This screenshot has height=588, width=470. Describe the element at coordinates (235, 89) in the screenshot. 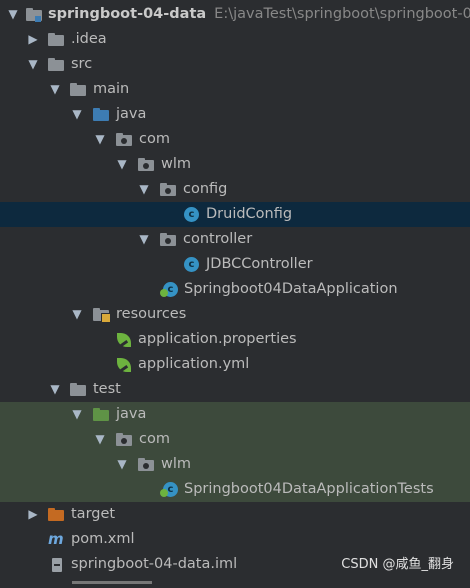

I see `tree-row-main: ▼ main` at that location.